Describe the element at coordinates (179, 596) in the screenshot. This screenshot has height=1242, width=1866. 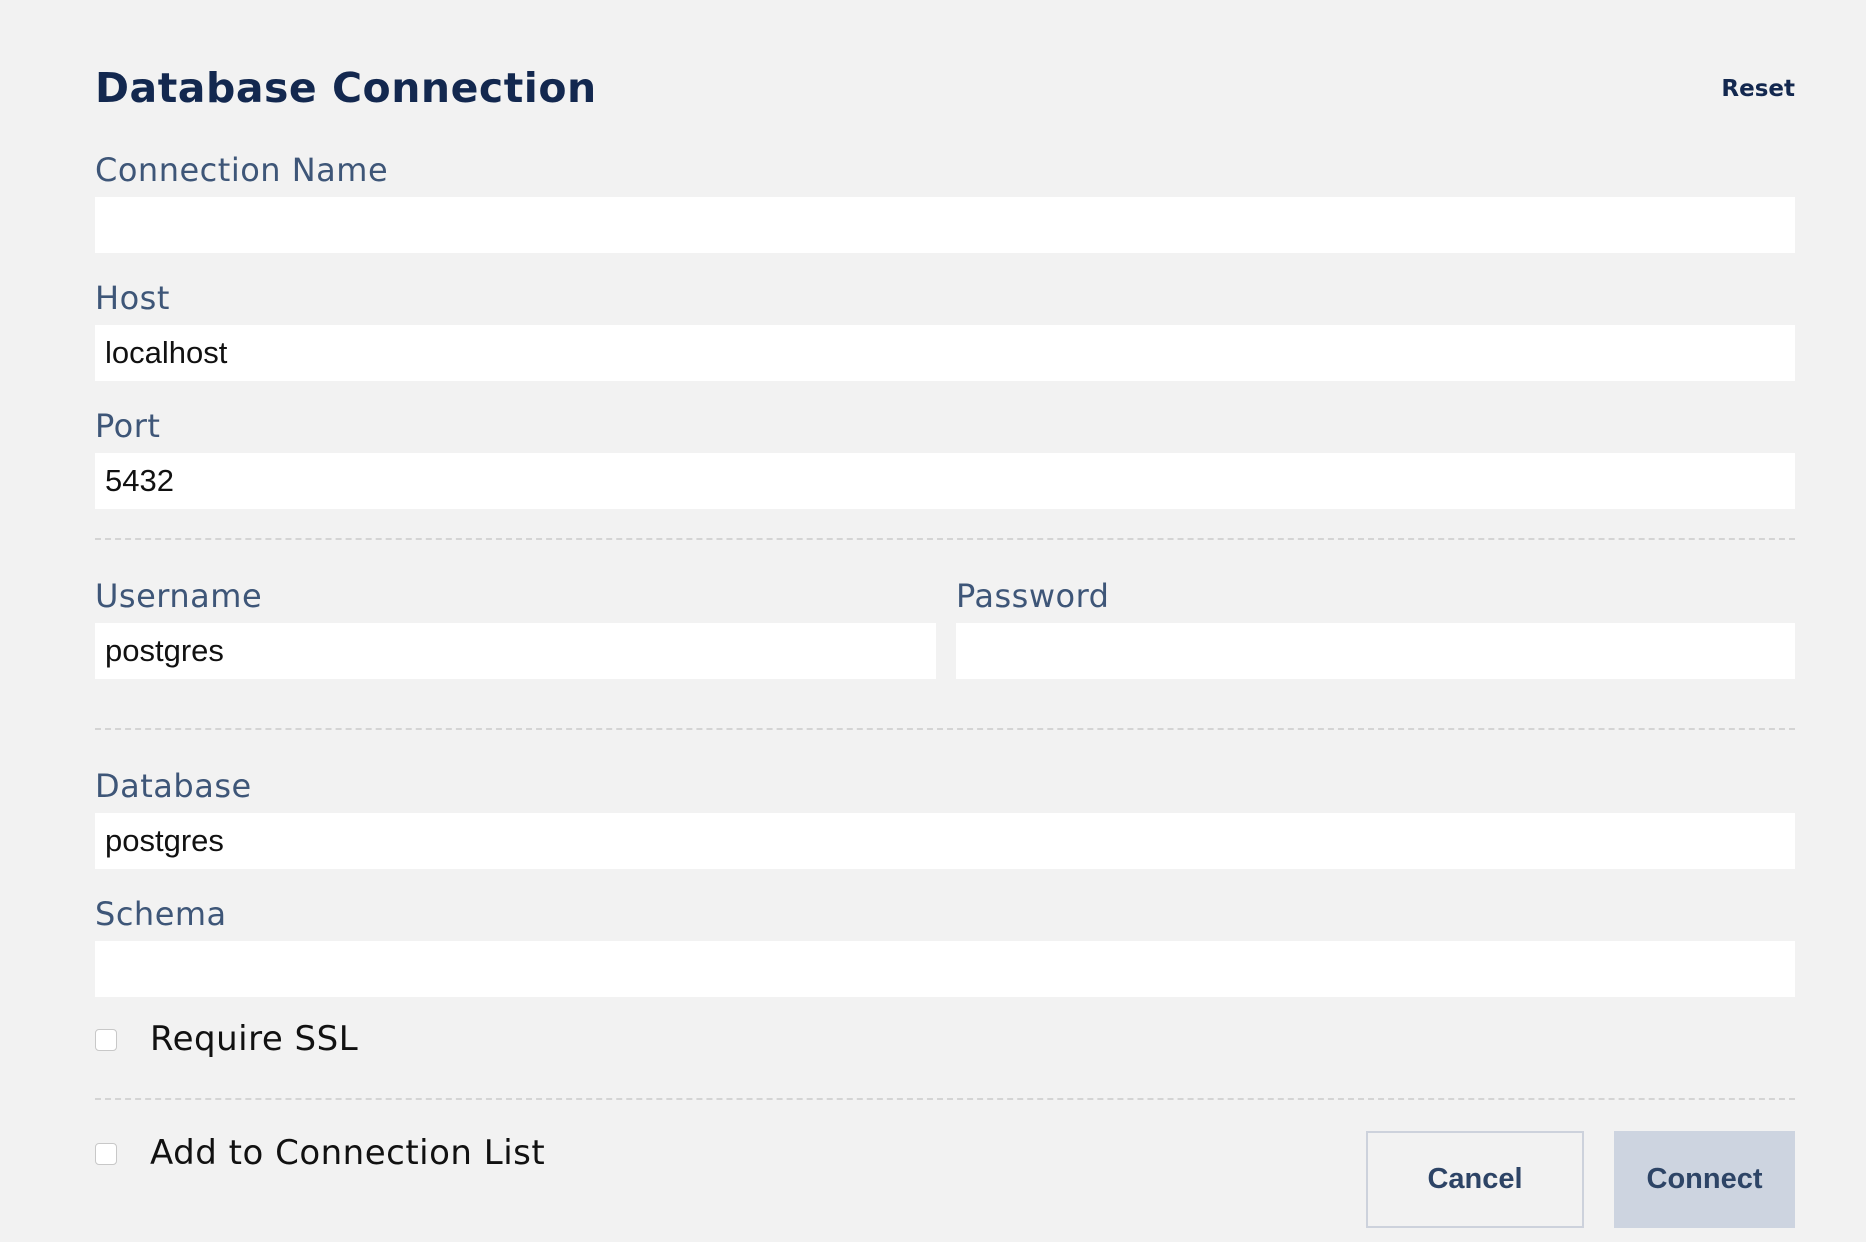
I see `username-label: Username` at that location.